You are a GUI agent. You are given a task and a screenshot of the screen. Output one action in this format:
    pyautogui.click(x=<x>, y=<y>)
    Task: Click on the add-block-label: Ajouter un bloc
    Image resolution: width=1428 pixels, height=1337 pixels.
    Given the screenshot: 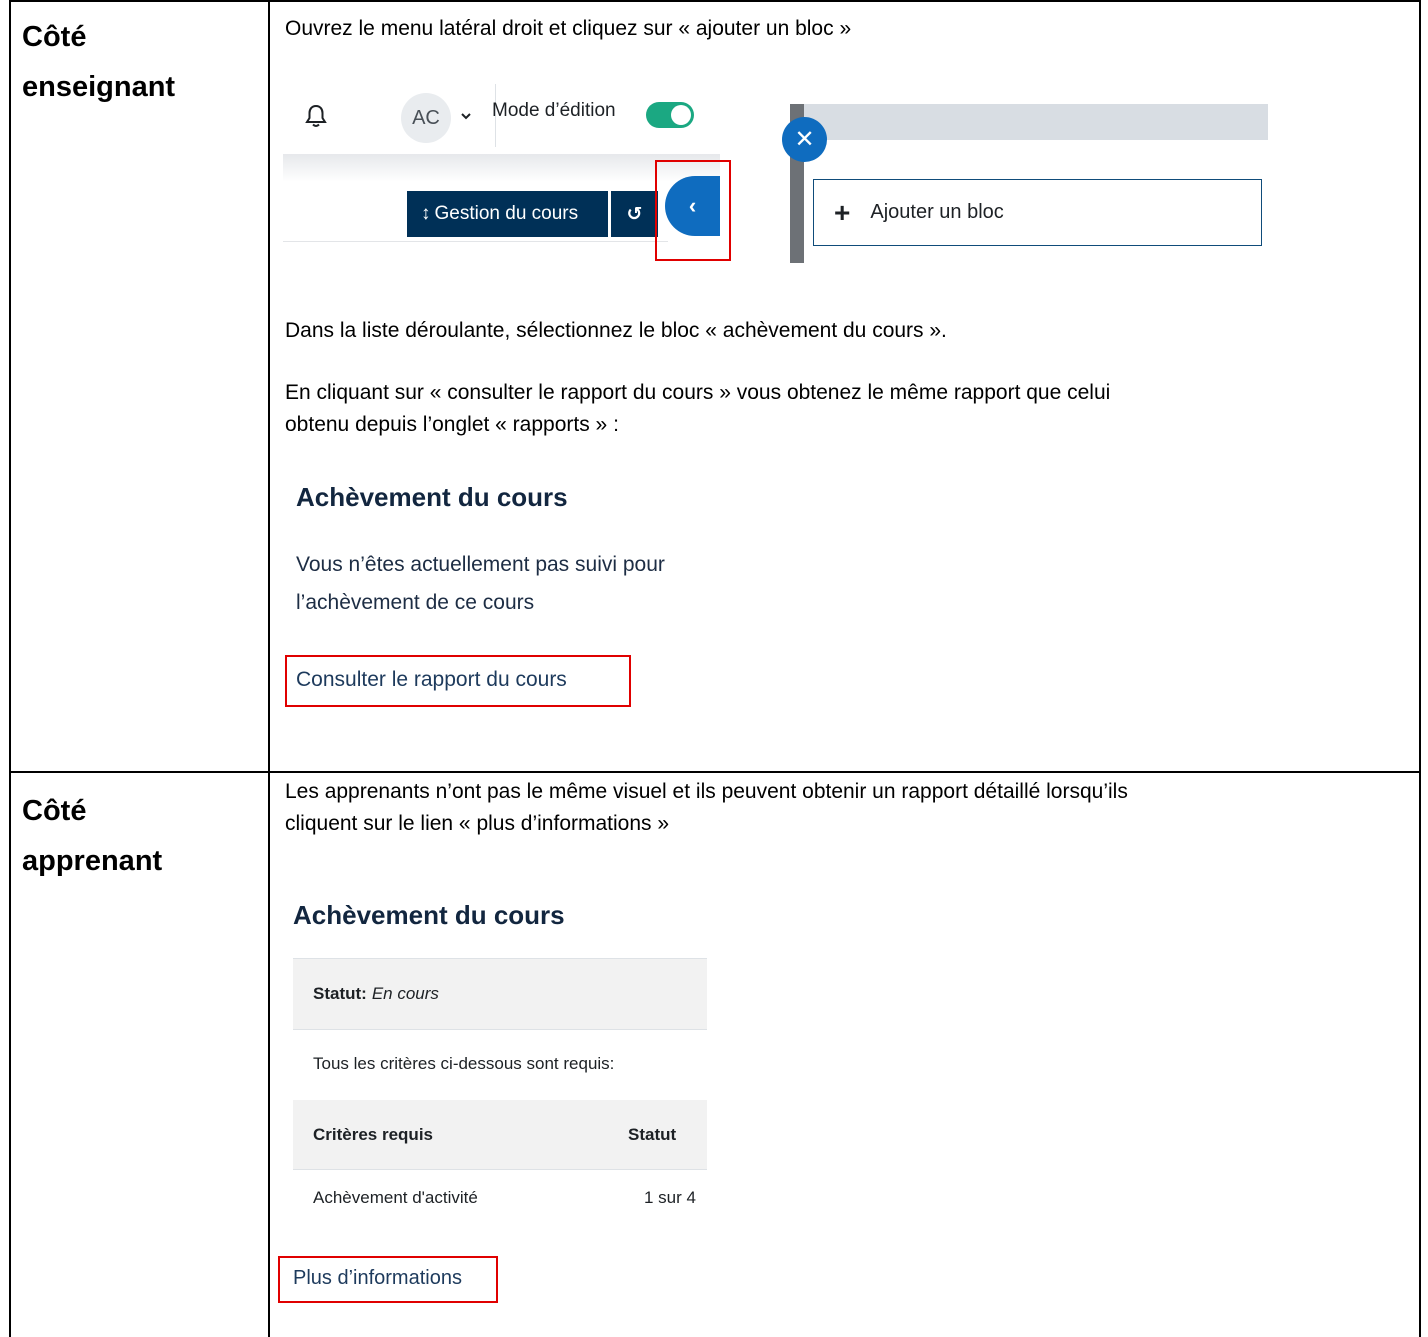 What is the action you would take?
    pyautogui.click(x=937, y=212)
    